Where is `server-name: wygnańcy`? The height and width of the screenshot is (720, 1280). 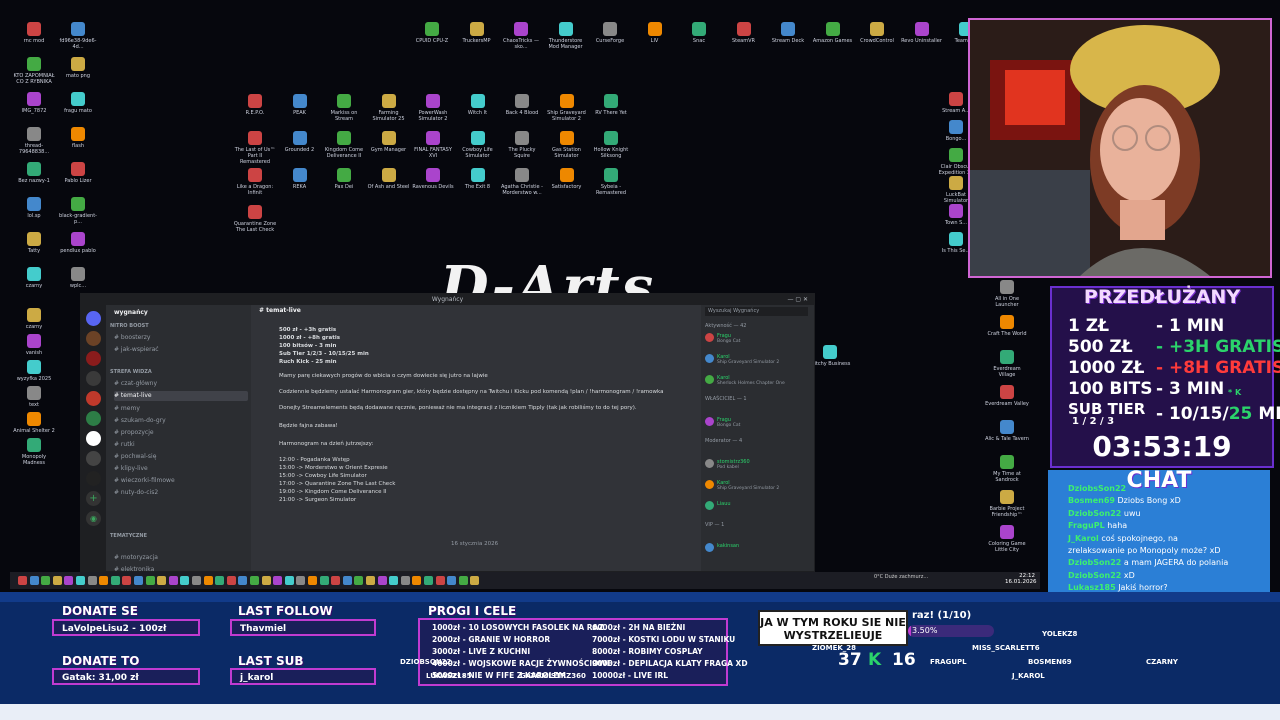 server-name: wygnańcy is located at coordinates (131, 312).